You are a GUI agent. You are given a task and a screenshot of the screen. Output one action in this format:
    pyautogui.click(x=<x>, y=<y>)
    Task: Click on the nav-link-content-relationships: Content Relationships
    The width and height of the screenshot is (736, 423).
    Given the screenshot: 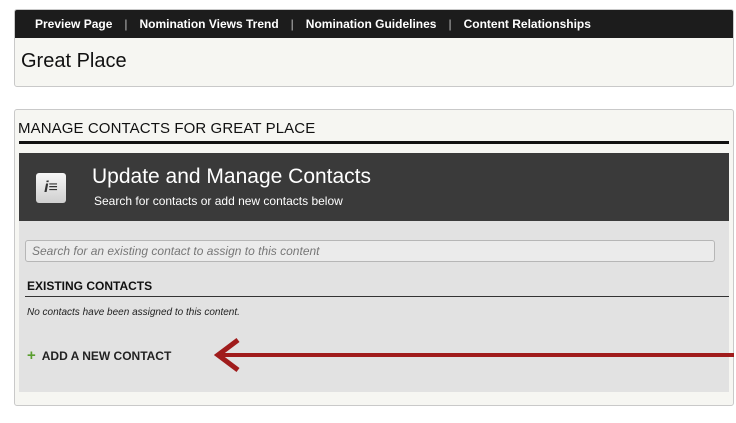 What is the action you would take?
    pyautogui.click(x=527, y=24)
    